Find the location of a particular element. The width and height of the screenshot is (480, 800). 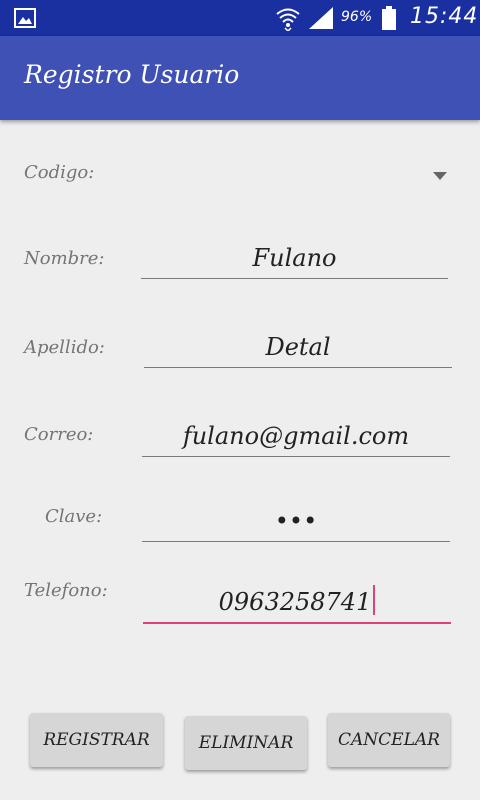

telefono-label: Telefono: is located at coordinates (66, 590).